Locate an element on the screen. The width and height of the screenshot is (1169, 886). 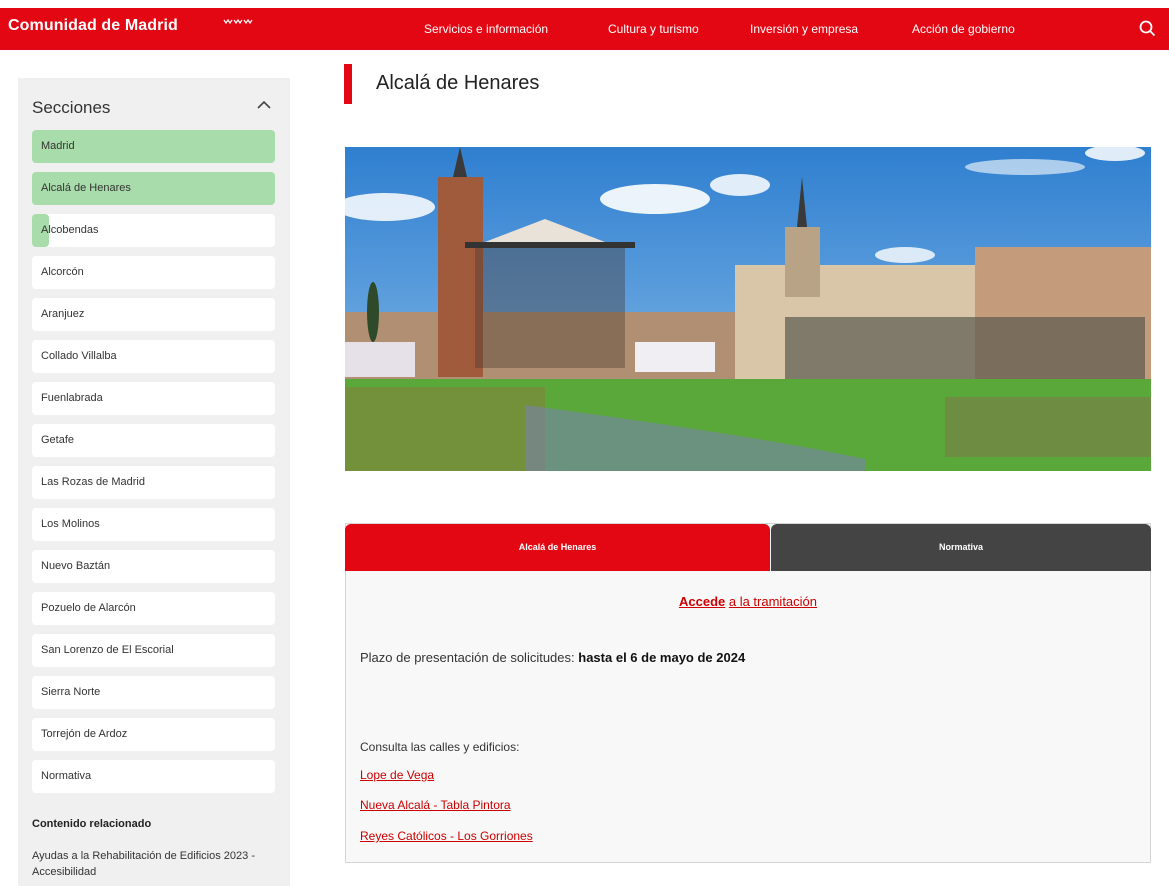
sidebar-item: Los Molinos is located at coordinates (153, 524).